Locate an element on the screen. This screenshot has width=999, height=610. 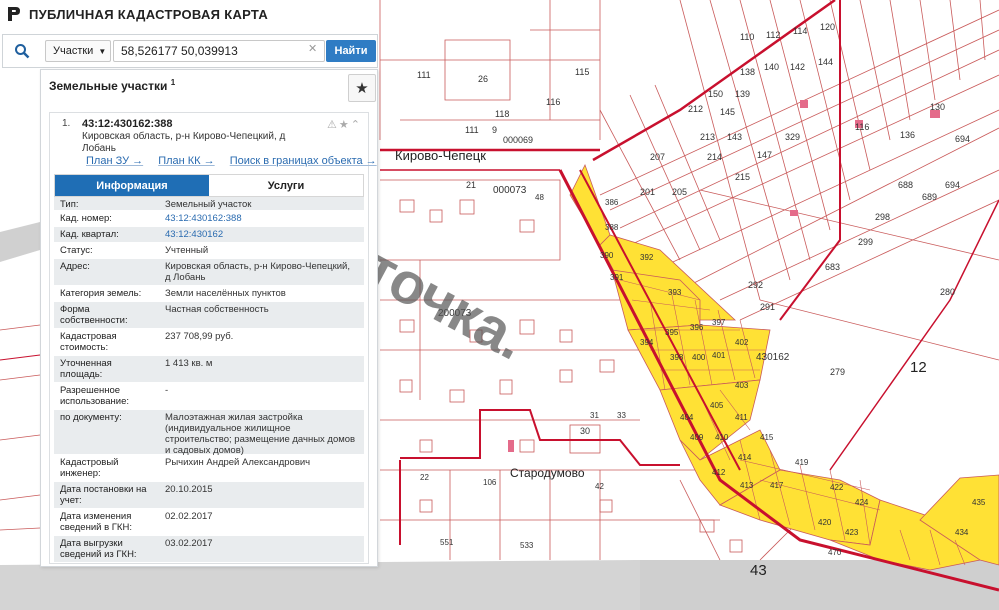
favorite-star-button: ★ is located at coordinates (362, 88).